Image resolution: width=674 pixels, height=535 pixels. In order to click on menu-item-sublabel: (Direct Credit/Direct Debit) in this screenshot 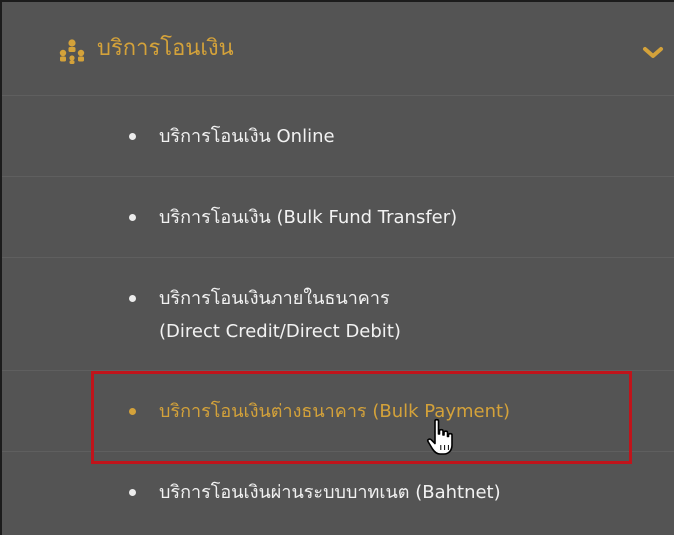, I will do `click(280, 331)`.